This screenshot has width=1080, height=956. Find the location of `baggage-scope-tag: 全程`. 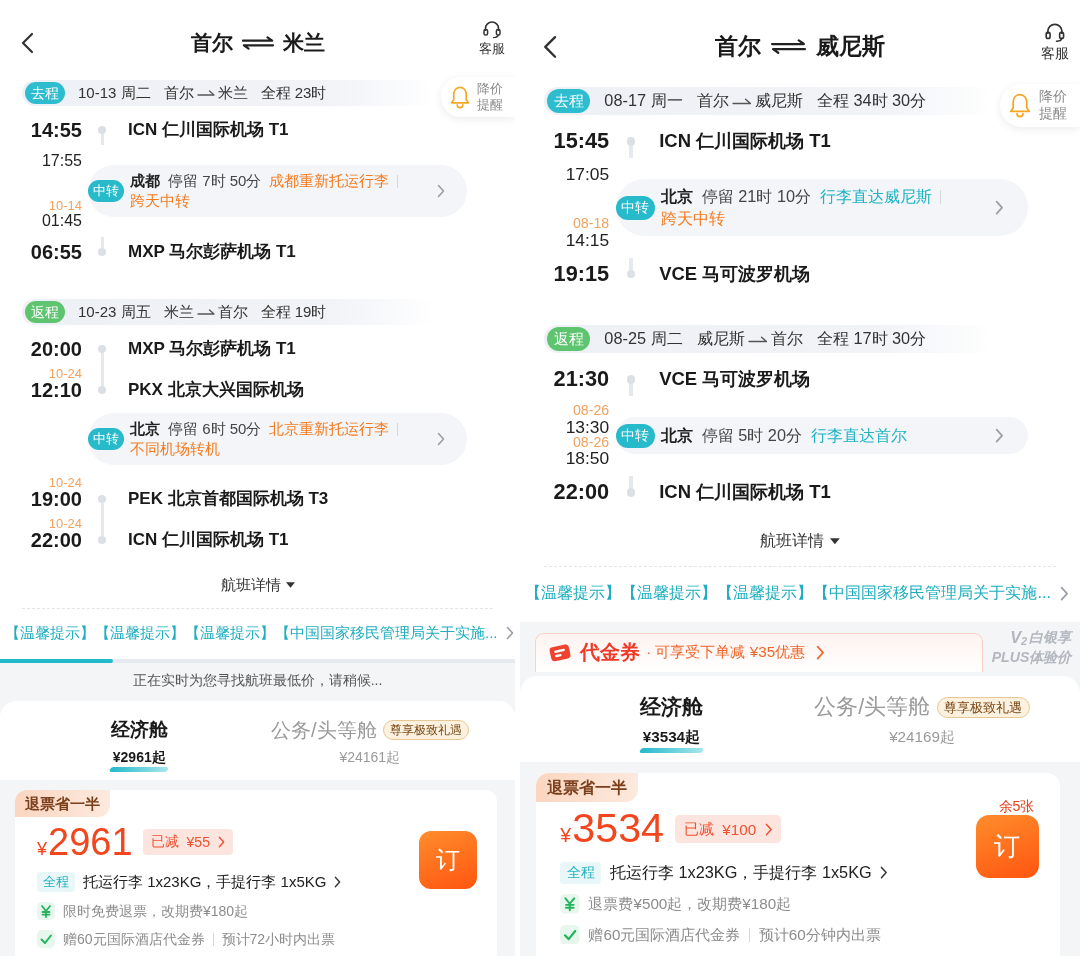

baggage-scope-tag: 全程 is located at coordinates (581, 872).